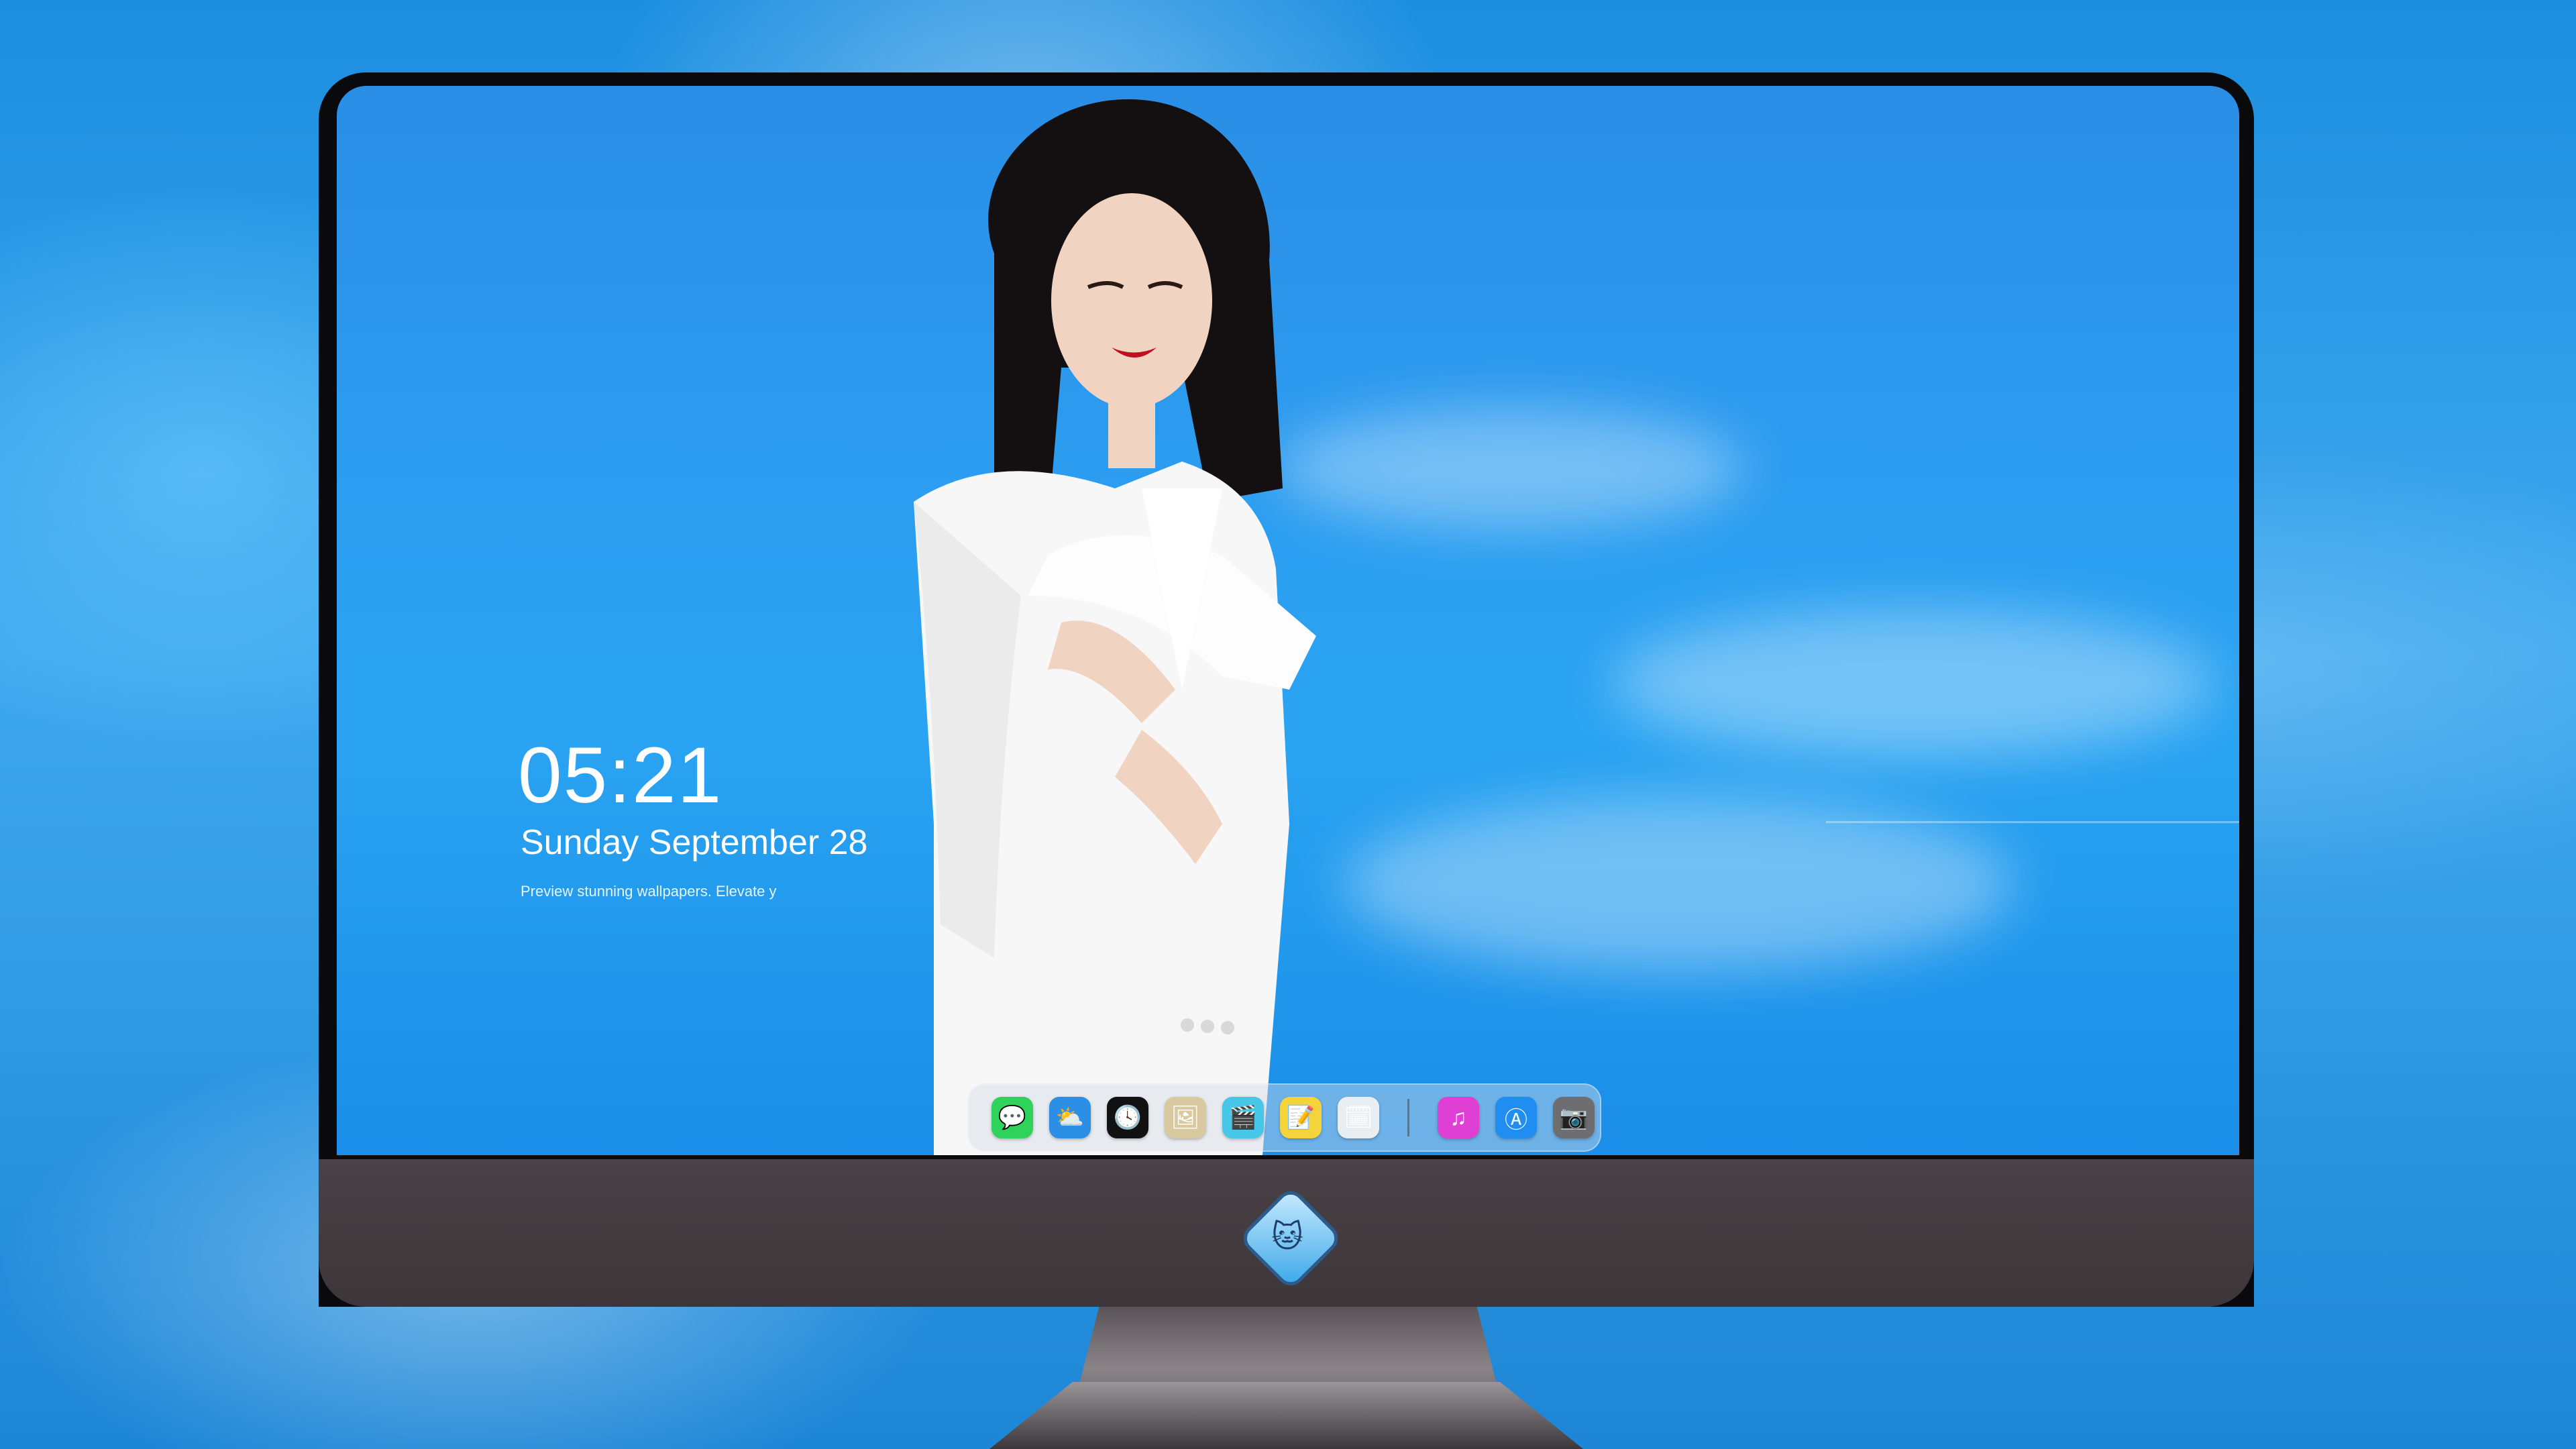  Describe the element at coordinates (1286, 1415) in the screenshot. I see `monitor-stand-base` at that location.